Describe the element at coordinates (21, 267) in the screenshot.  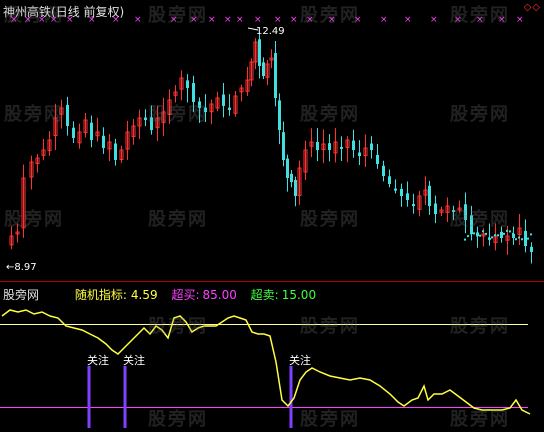
I see `low-price-label: ←8.97` at that location.